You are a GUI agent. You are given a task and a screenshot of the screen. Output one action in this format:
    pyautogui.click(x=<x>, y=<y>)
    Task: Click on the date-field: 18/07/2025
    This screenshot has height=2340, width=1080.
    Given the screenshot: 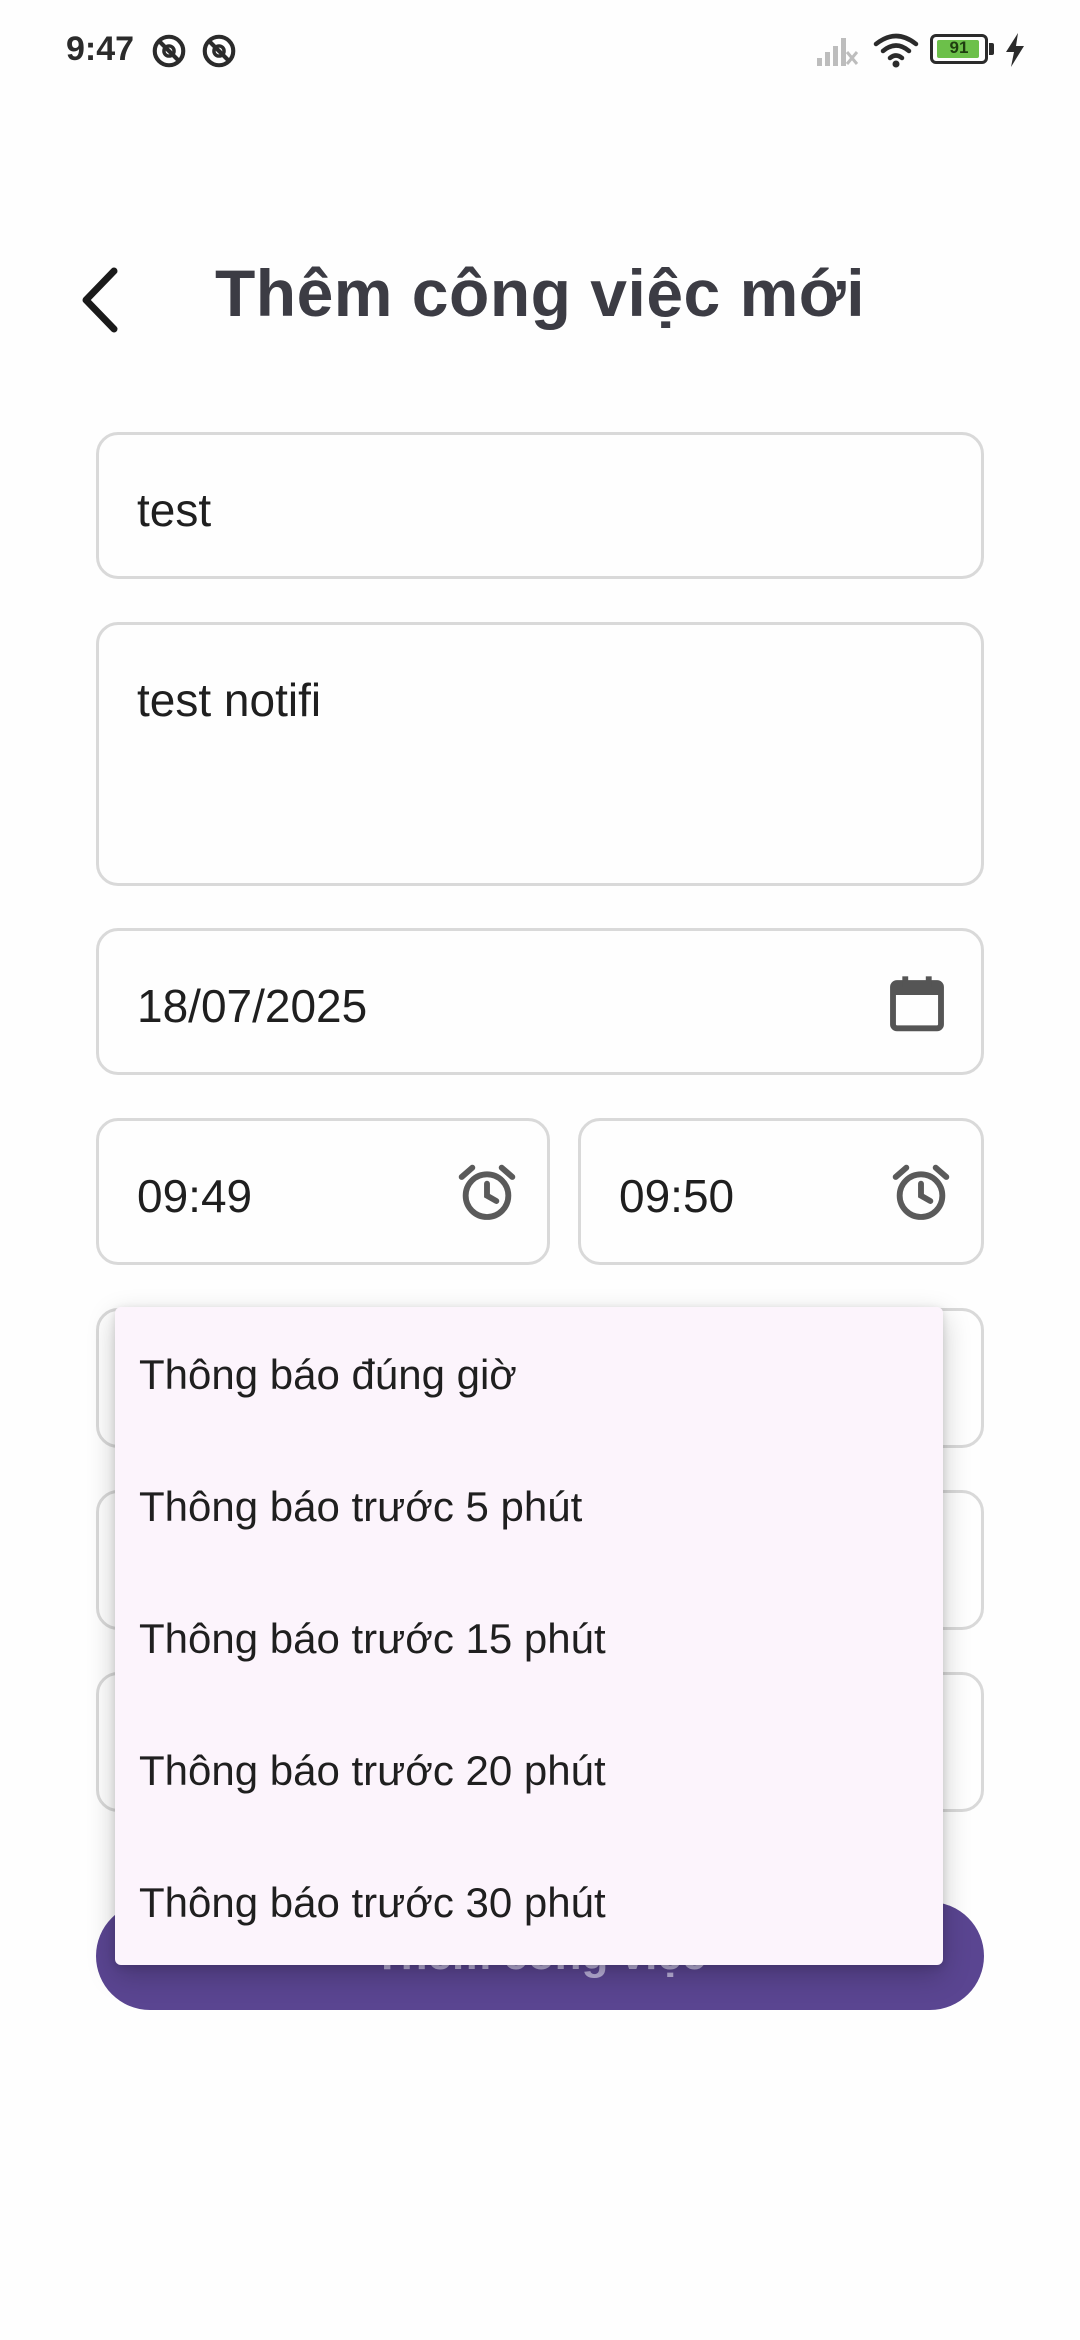 What is the action you would take?
    pyautogui.click(x=540, y=1001)
    